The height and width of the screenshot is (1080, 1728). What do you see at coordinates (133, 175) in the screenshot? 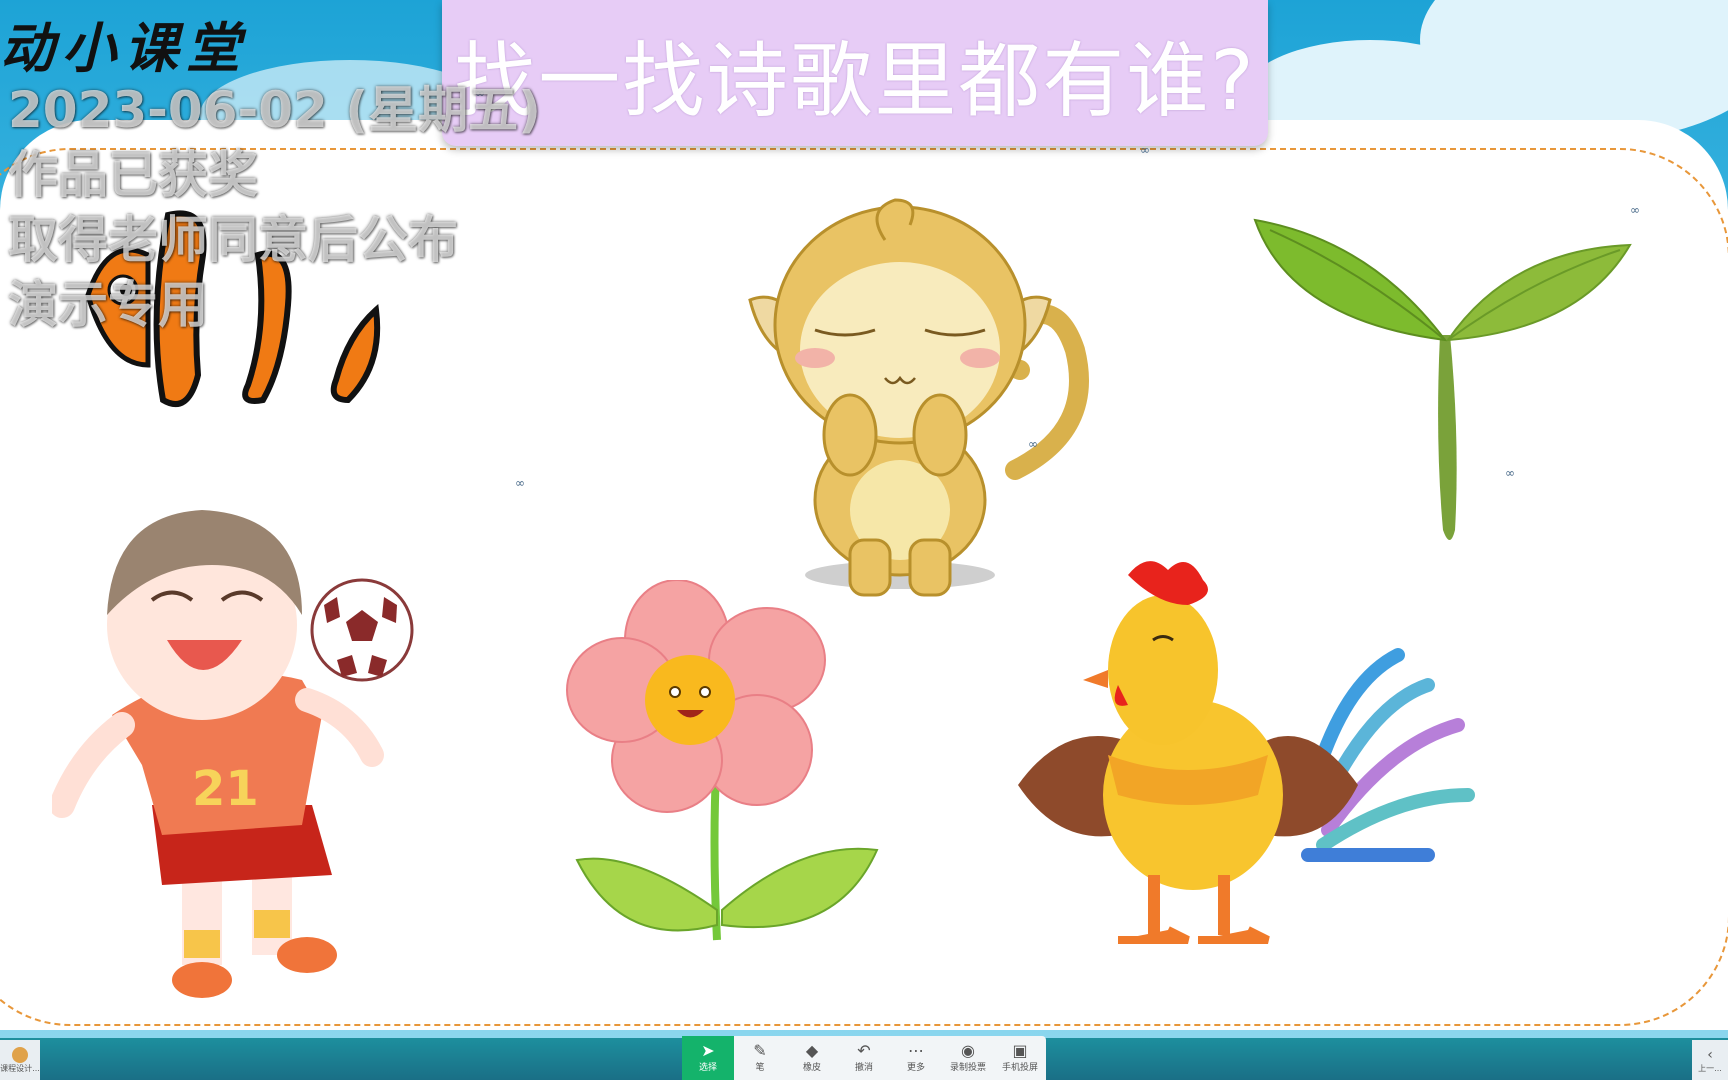
I see `watermark-line1: 作品已获奖` at bounding box center [133, 175].